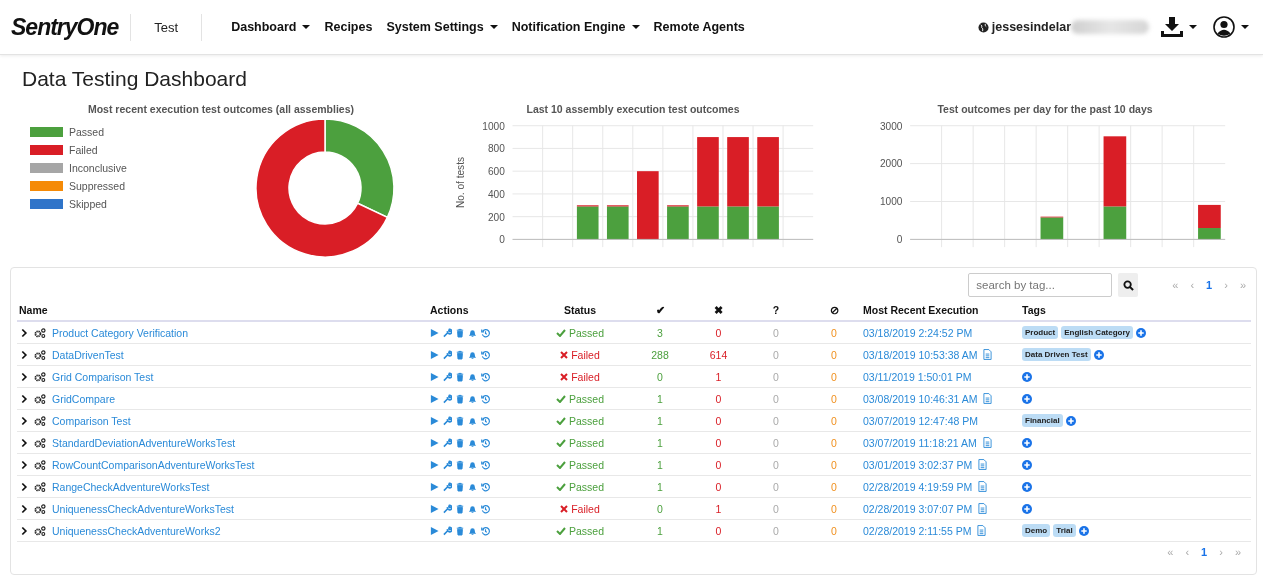 Image resolution: width=1263 pixels, height=580 pixels. I want to click on test-name-link: DataDrivenTest, so click(88, 354).